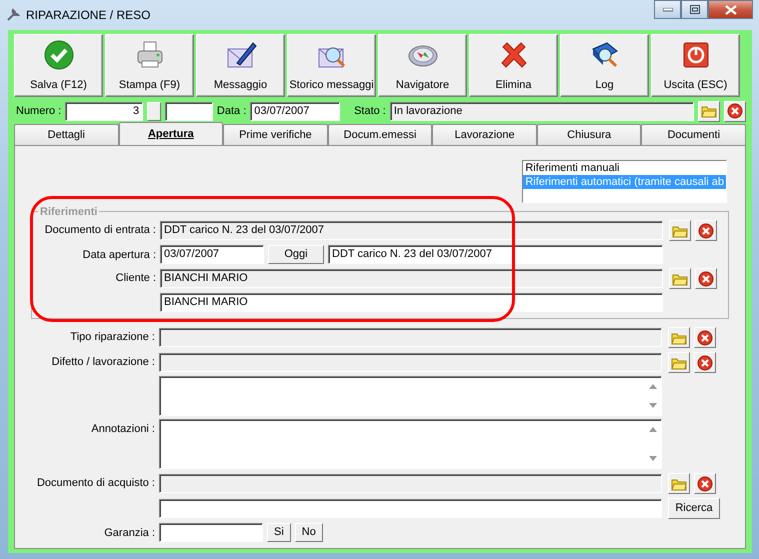 The width and height of the screenshot is (759, 559). I want to click on close-button, so click(730, 9).